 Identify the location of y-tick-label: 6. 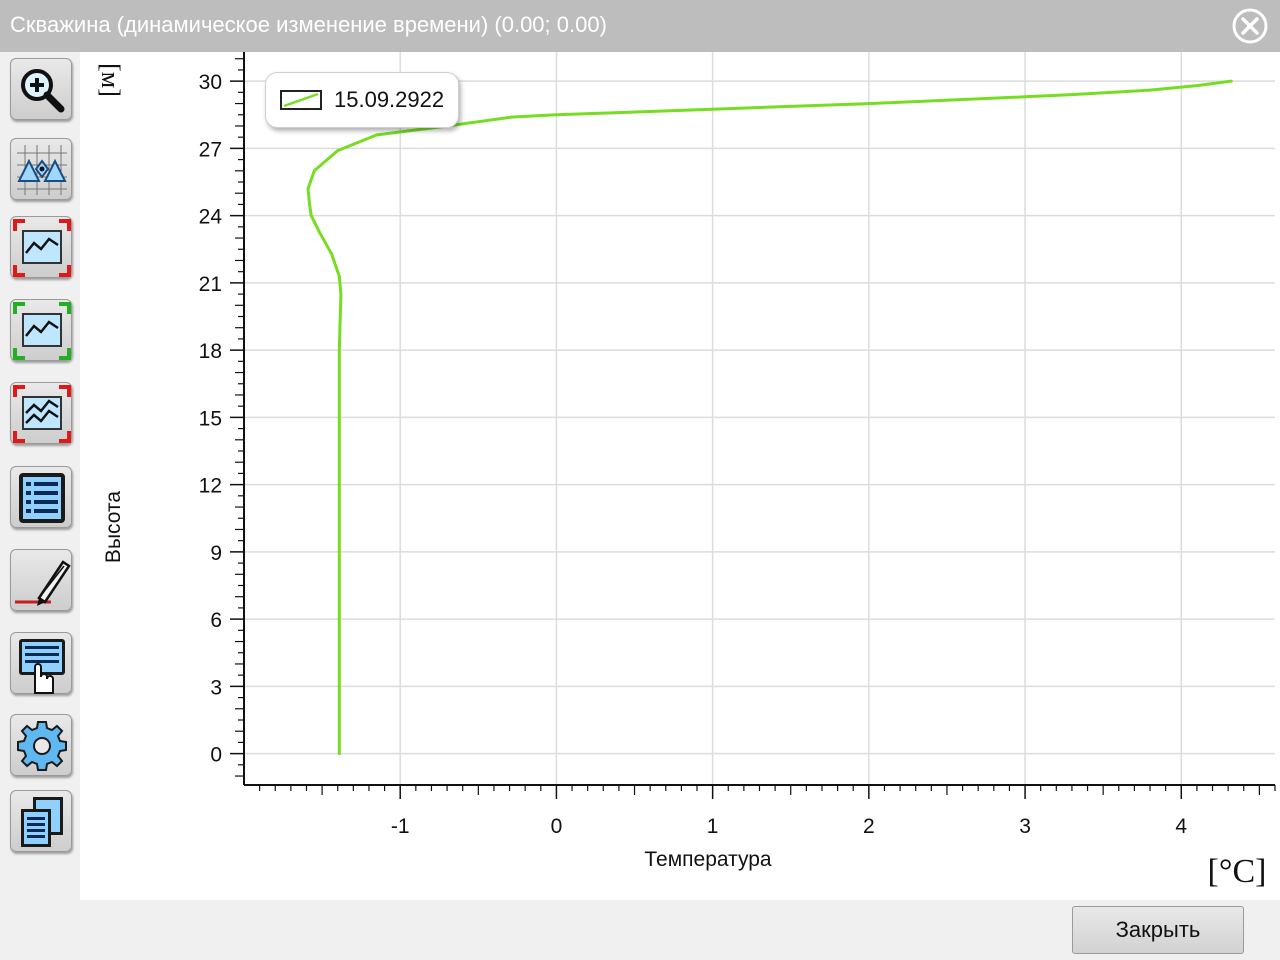
(216, 620).